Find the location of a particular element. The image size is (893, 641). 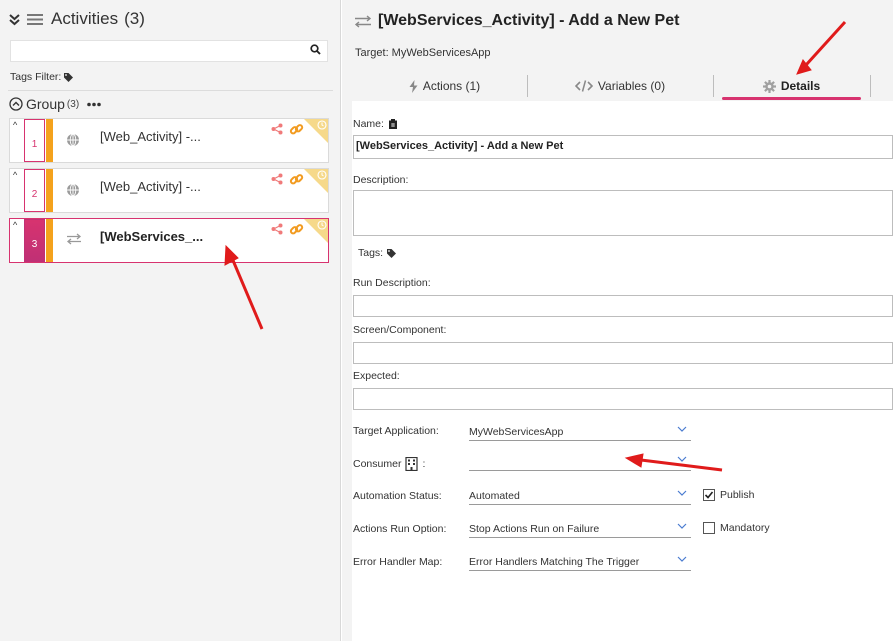

consumer-label-row: Consumer : is located at coordinates (389, 464).